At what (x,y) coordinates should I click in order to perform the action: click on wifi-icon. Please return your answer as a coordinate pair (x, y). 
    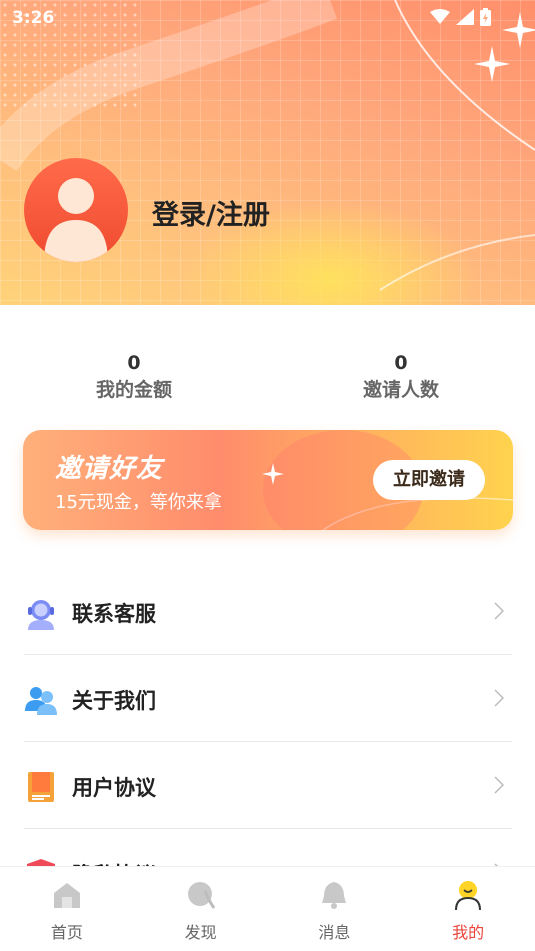
    Looking at the image, I should click on (440, 16).